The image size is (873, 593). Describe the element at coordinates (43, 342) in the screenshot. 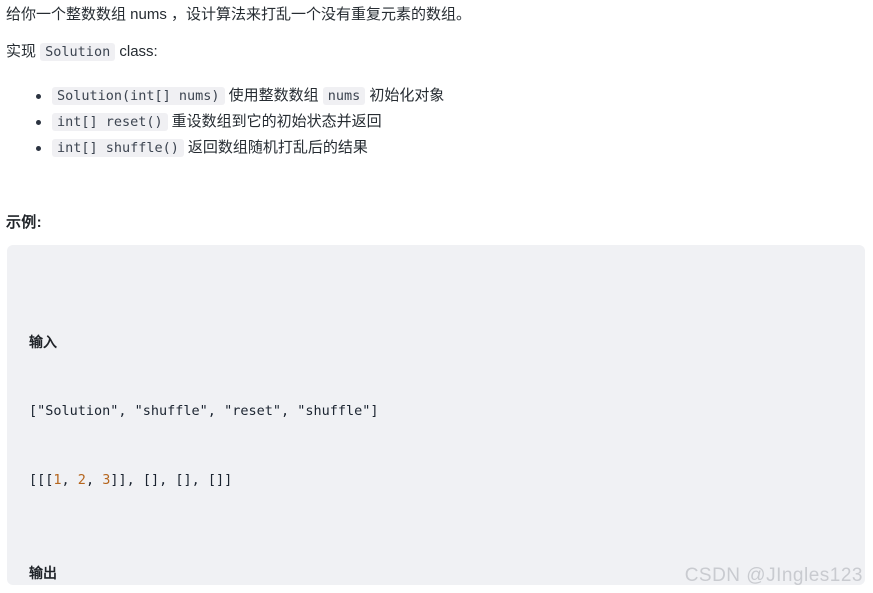

I see `input-label: 输入` at that location.